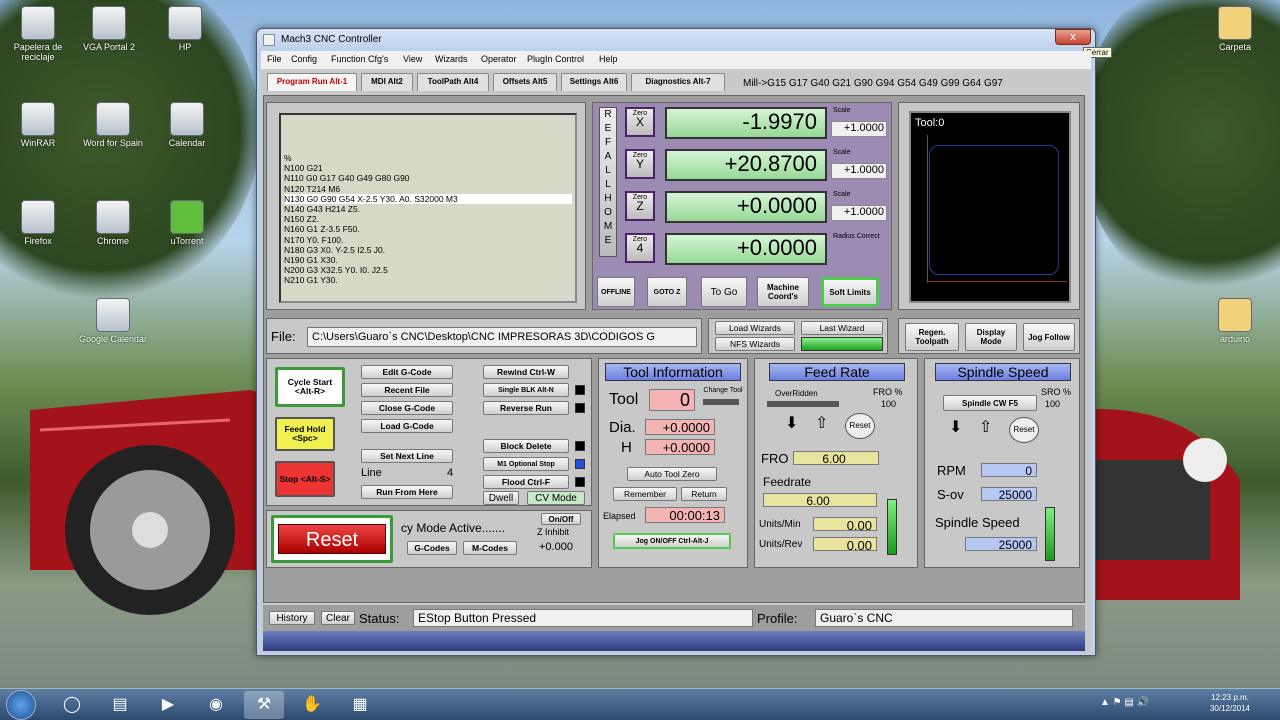 Image resolution: width=1280 pixels, height=720 pixels. Describe the element at coordinates (292, 618) in the screenshot. I see `history-button: History` at that location.